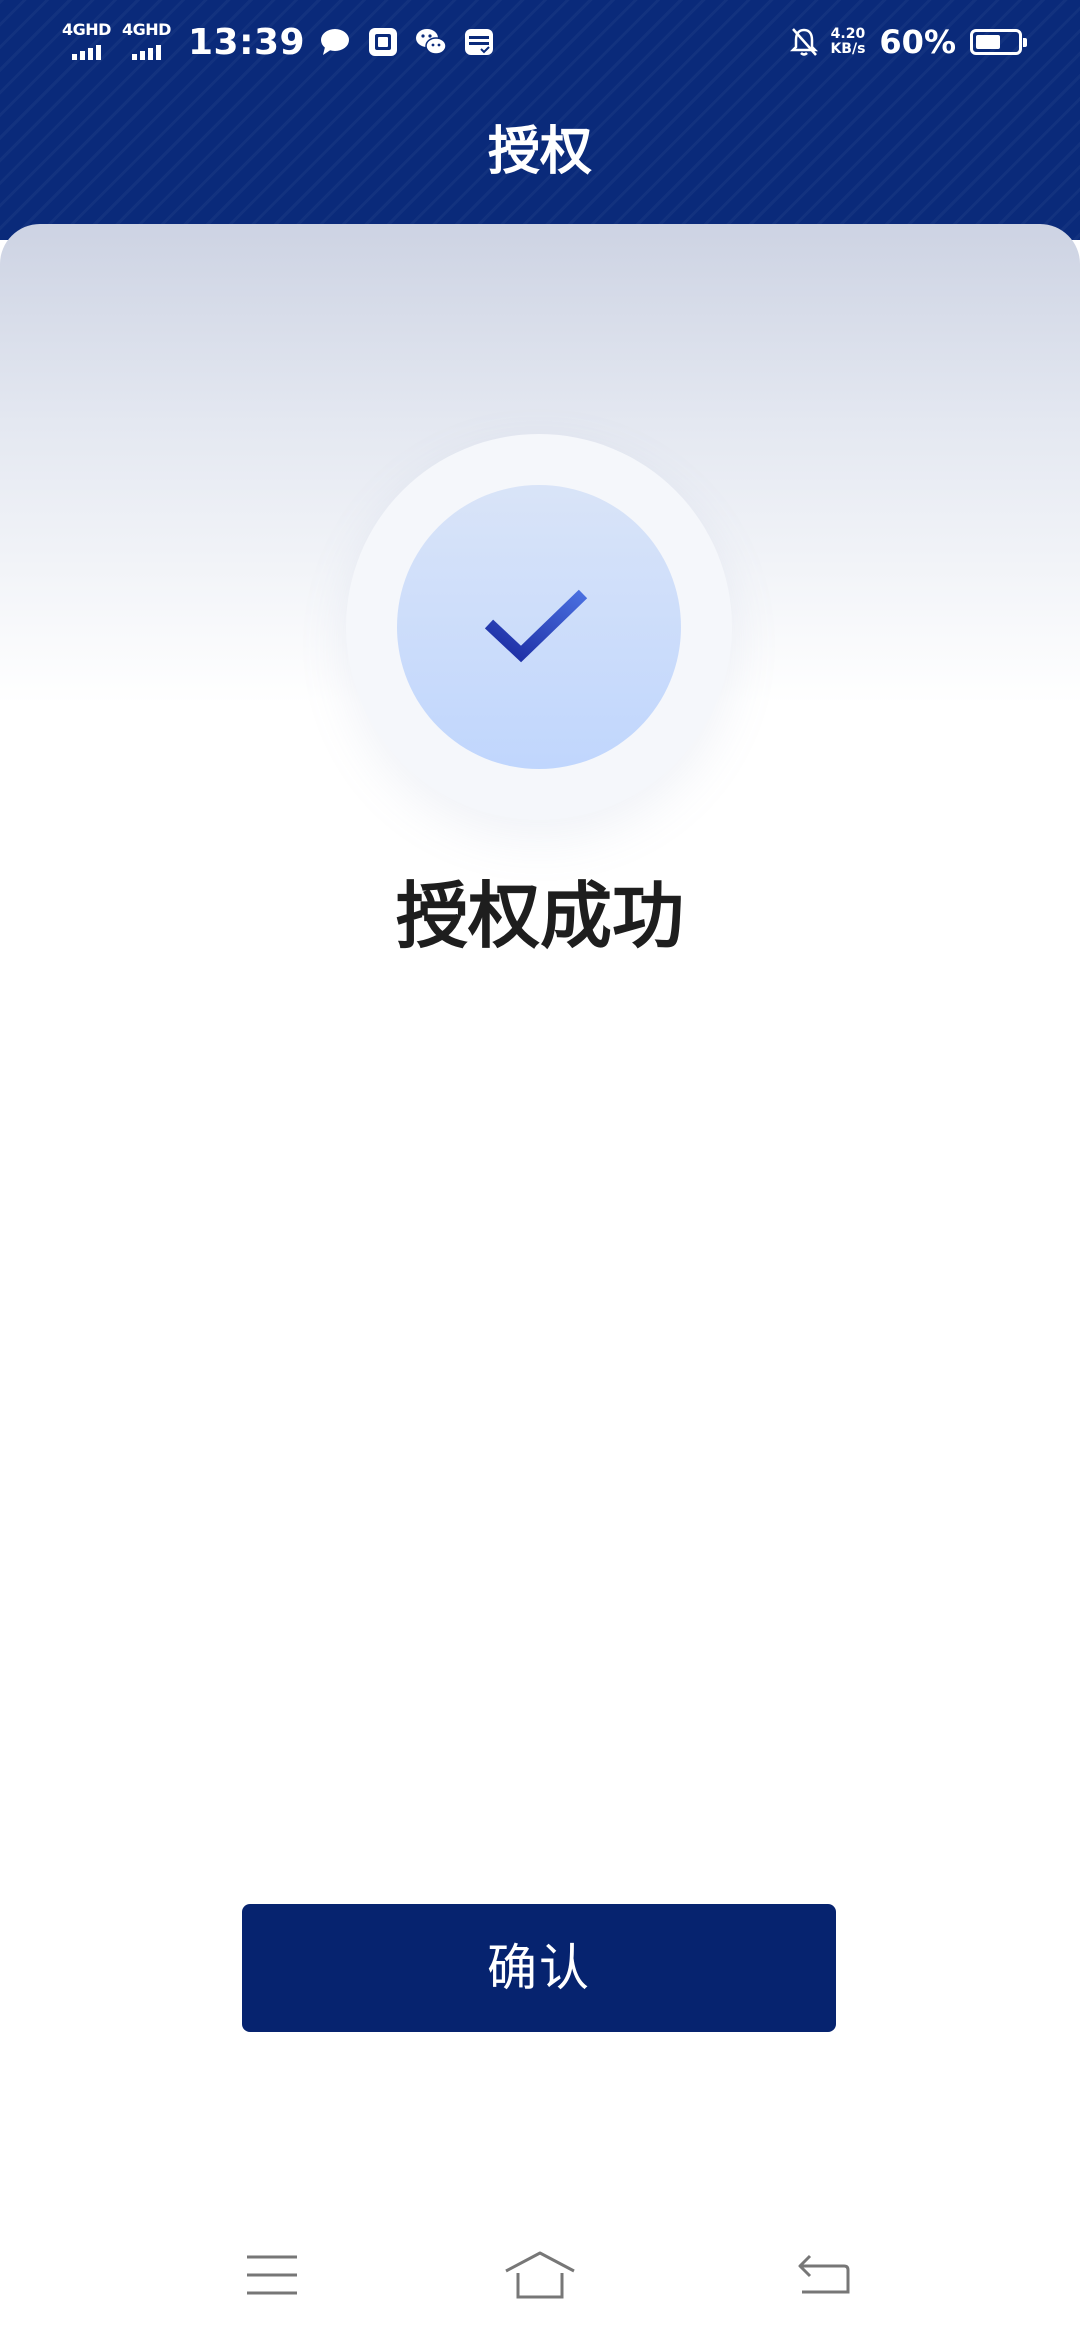 Image resolution: width=1080 pixels, height=2340 pixels. I want to click on page-title: 授权, so click(539, 152).